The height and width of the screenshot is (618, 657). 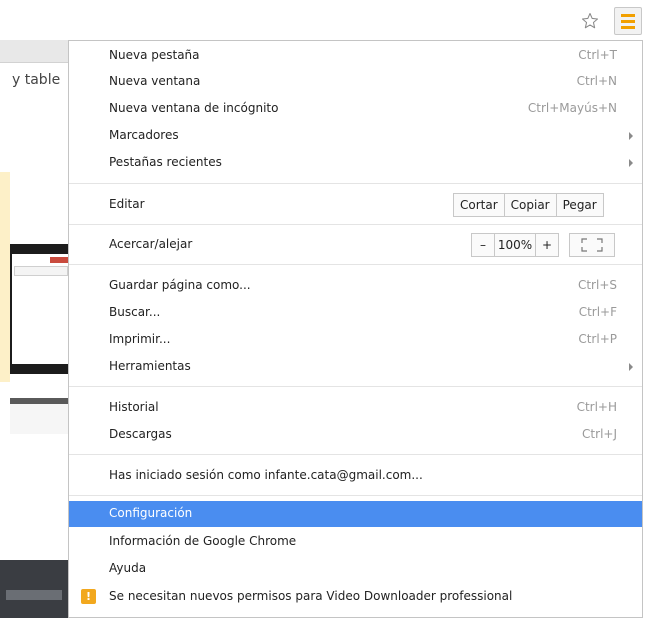 I want to click on menu-item-shortcut: Ctrl+F, so click(x=597, y=312).